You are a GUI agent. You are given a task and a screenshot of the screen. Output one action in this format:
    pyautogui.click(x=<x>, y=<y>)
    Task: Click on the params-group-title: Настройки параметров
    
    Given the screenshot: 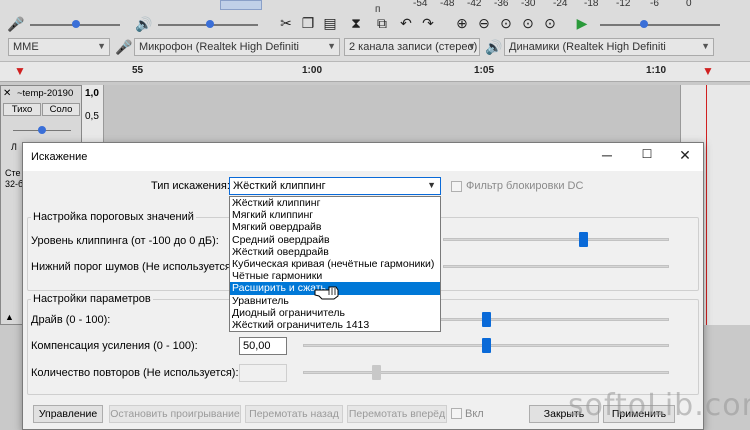 What is the action you would take?
    pyautogui.click(x=92, y=299)
    